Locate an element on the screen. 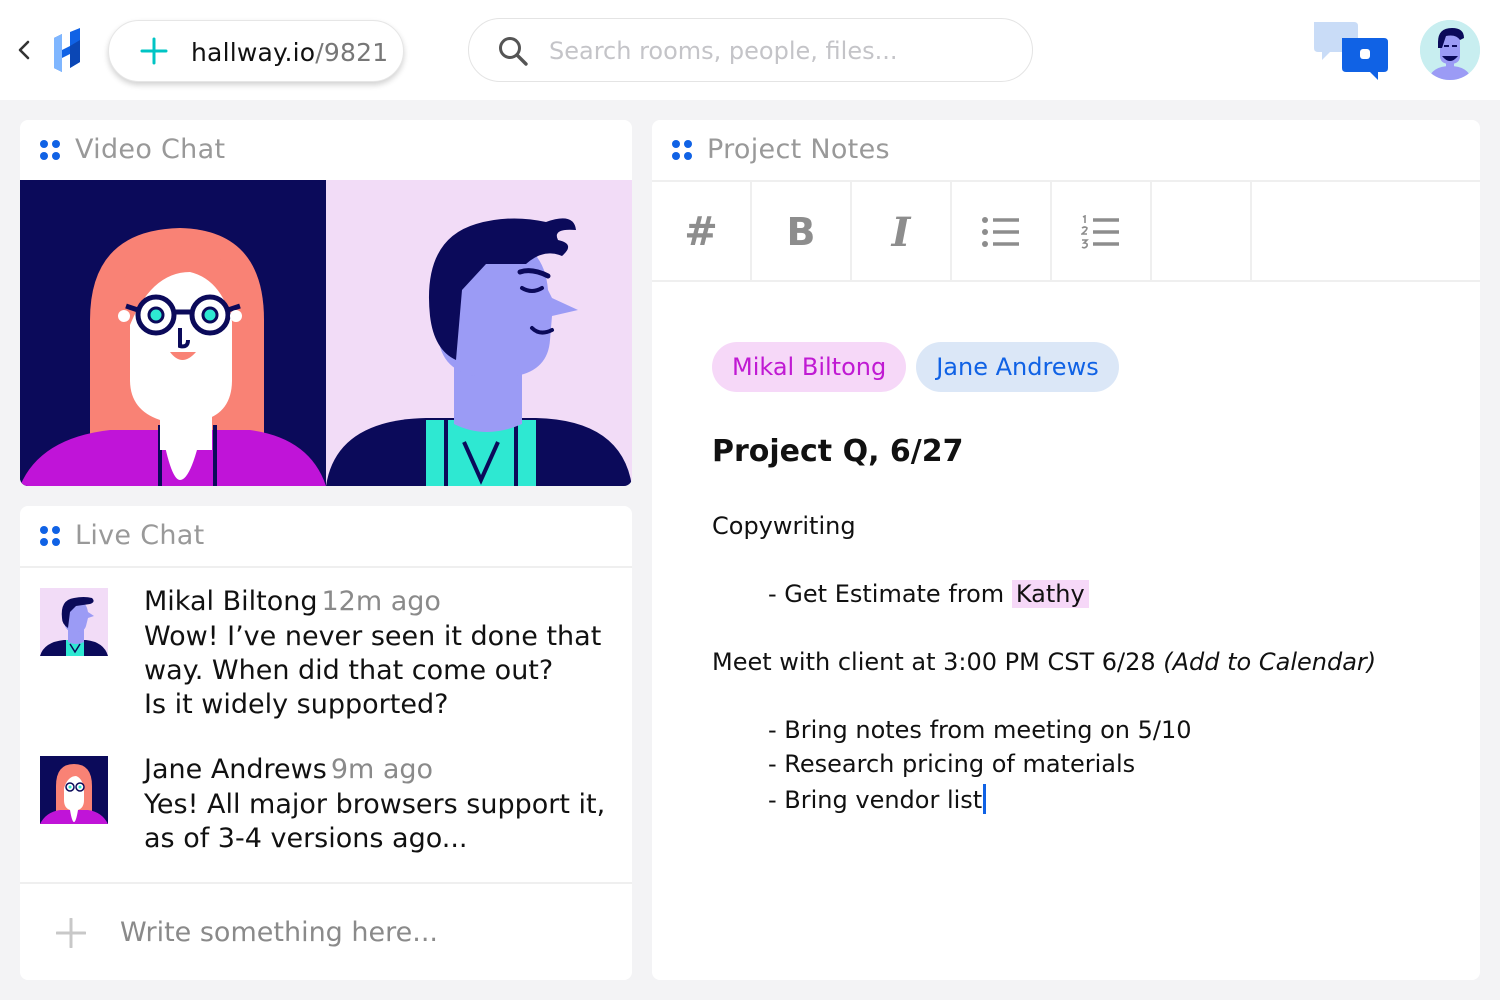 The height and width of the screenshot is (1000, 1500). collaborator-tag-jane: Jane Andrews is located at coordinates (1017, 367).